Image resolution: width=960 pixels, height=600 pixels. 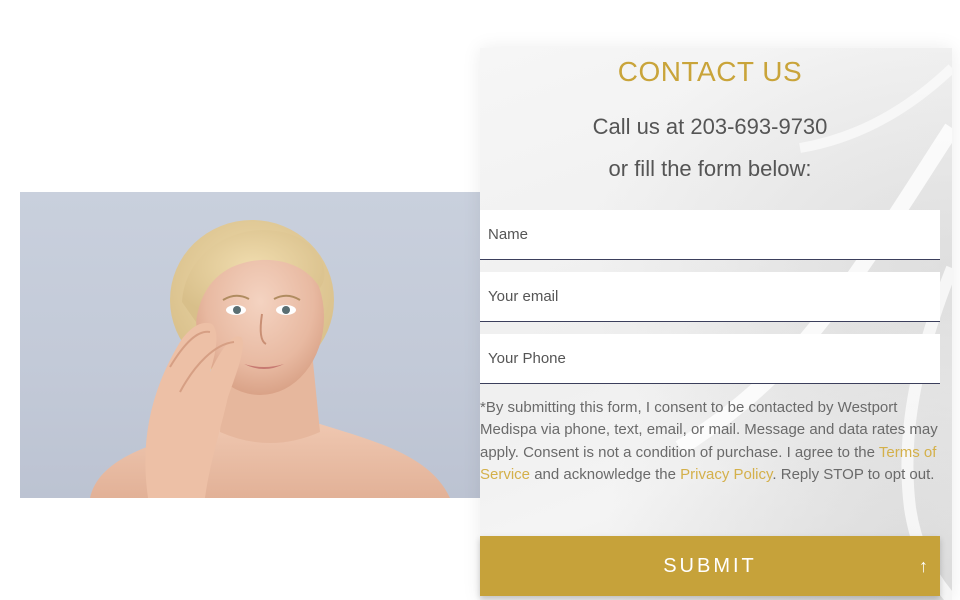 I want to click on phone-field, so click(x=710, y=359).